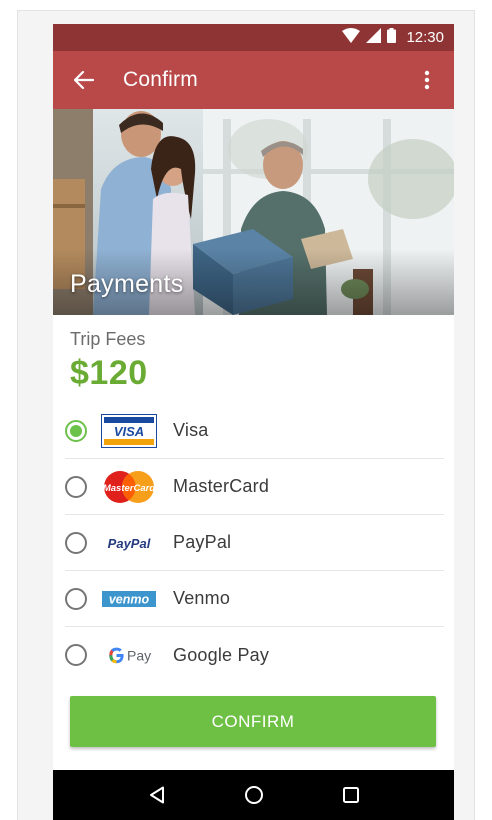  I want to click on back-triangle-icon, so click(156, 795).